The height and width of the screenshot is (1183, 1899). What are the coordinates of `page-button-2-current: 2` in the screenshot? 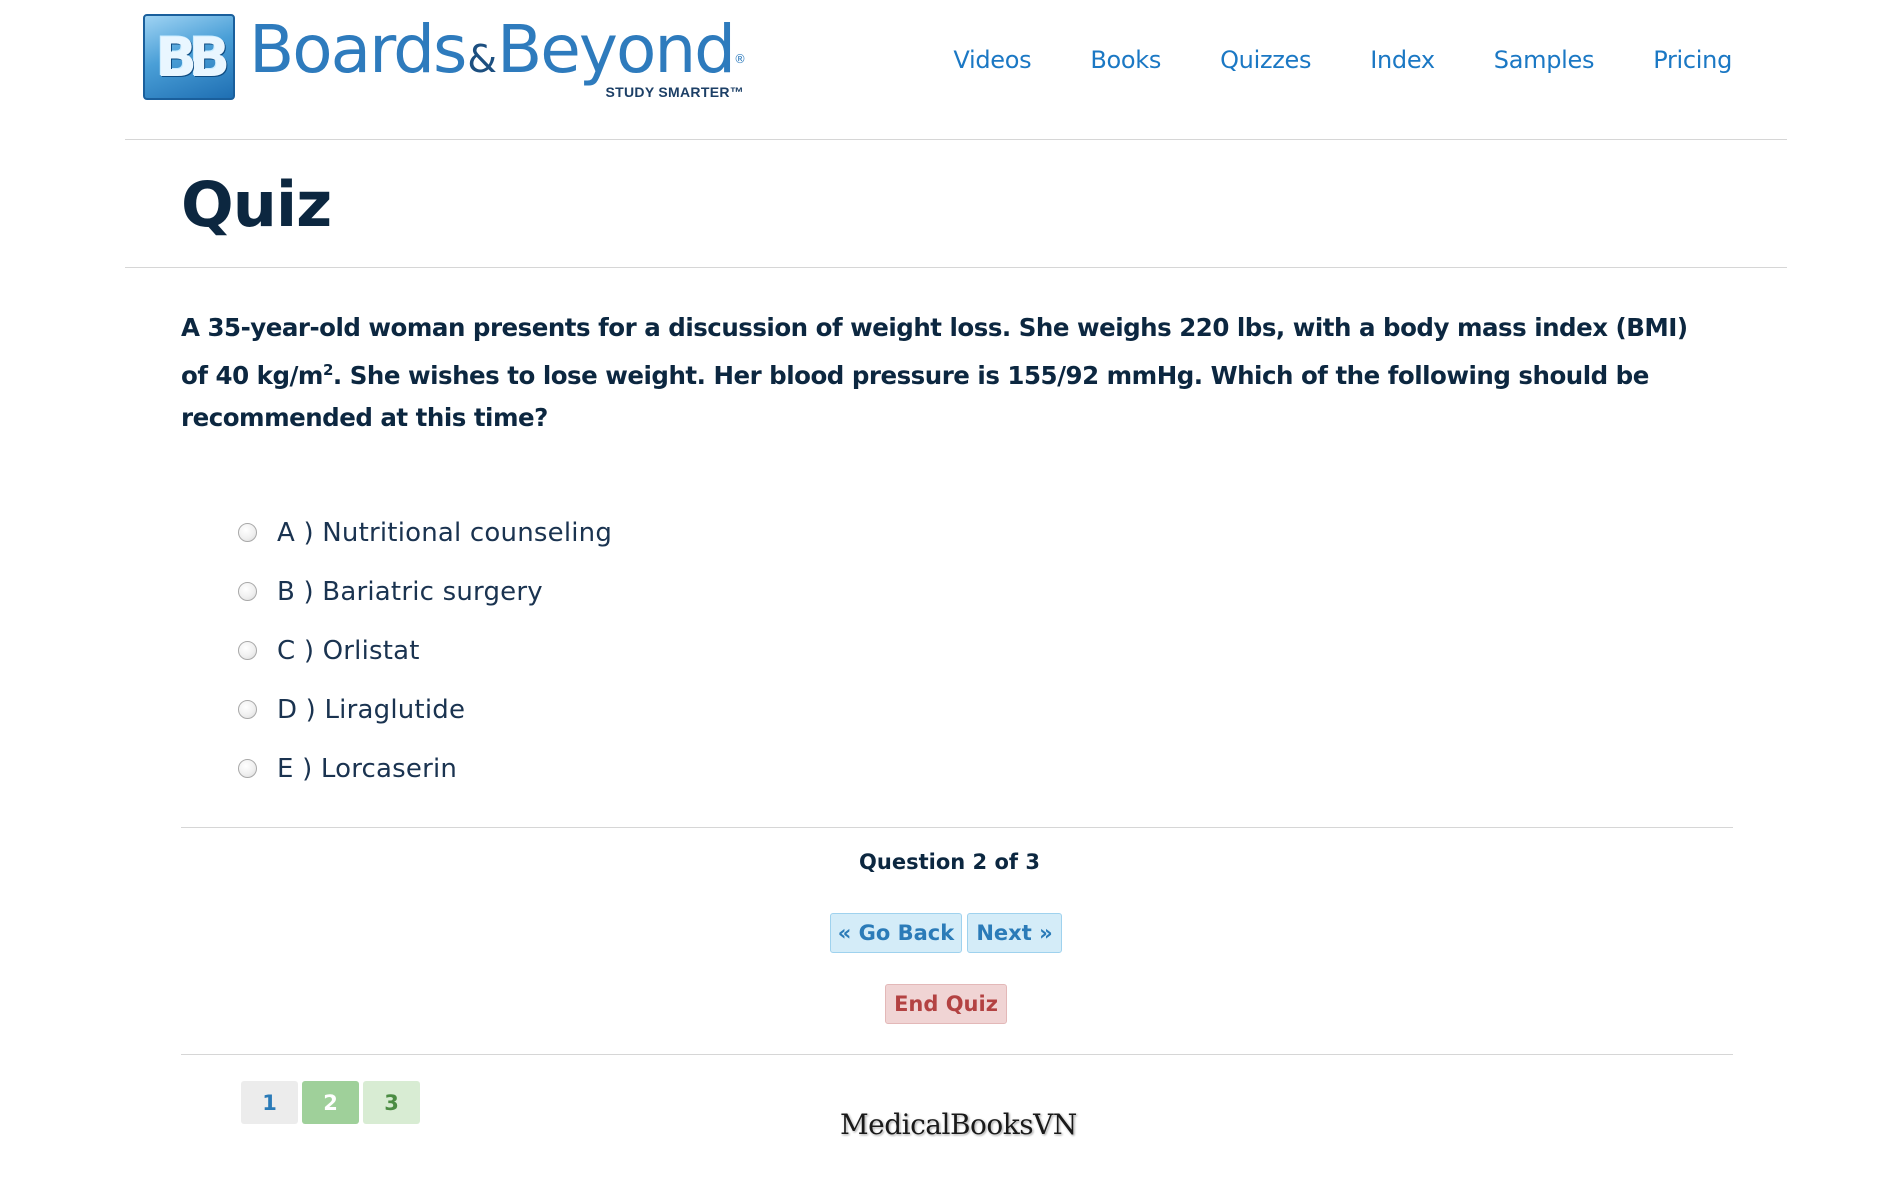 It's located at (330, 1102).